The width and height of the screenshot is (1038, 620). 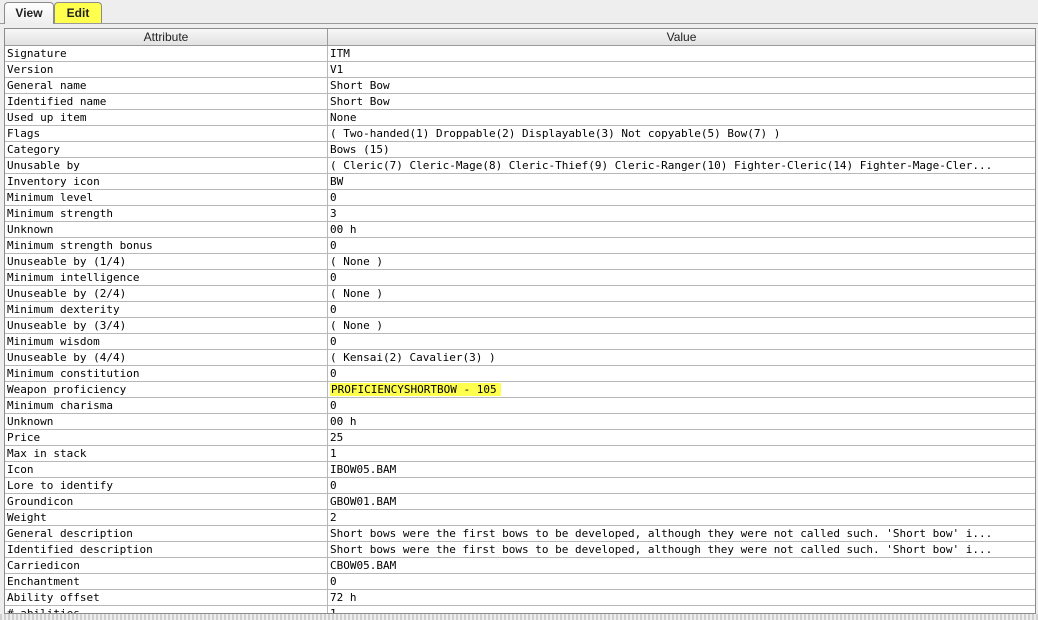 I want to click on table-row: Ability offset 72 h, so click(x=520, y=598).